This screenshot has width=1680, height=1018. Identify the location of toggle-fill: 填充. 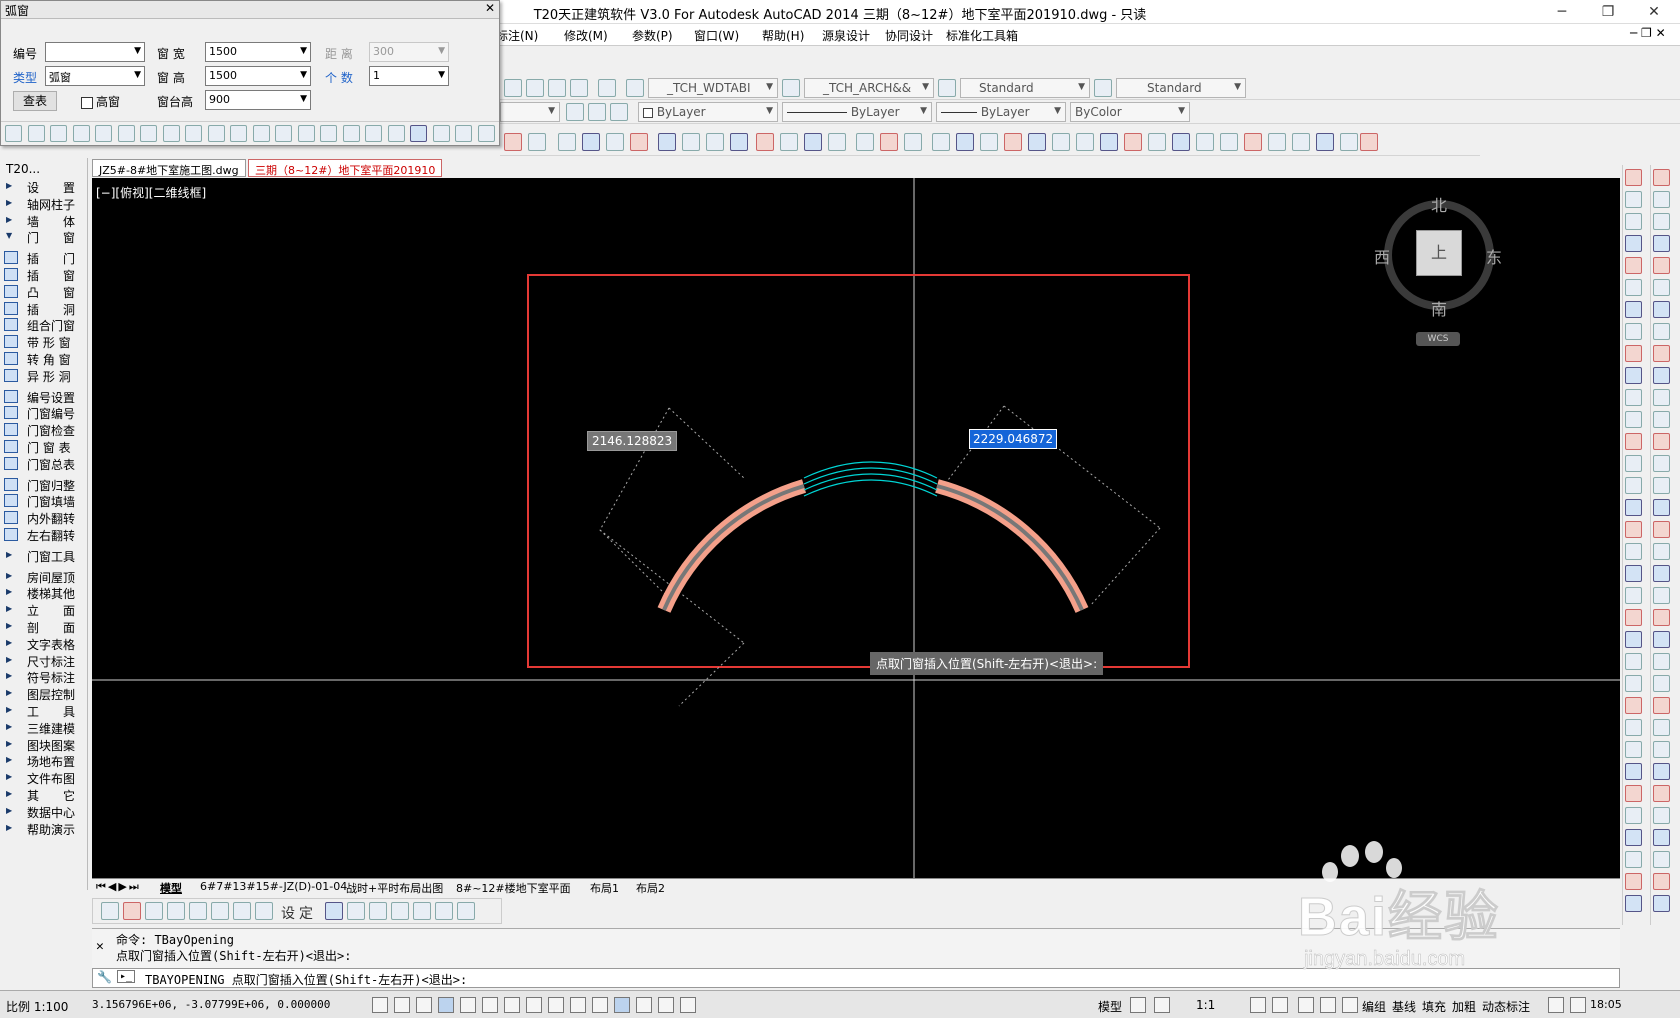
(1434, 1006).